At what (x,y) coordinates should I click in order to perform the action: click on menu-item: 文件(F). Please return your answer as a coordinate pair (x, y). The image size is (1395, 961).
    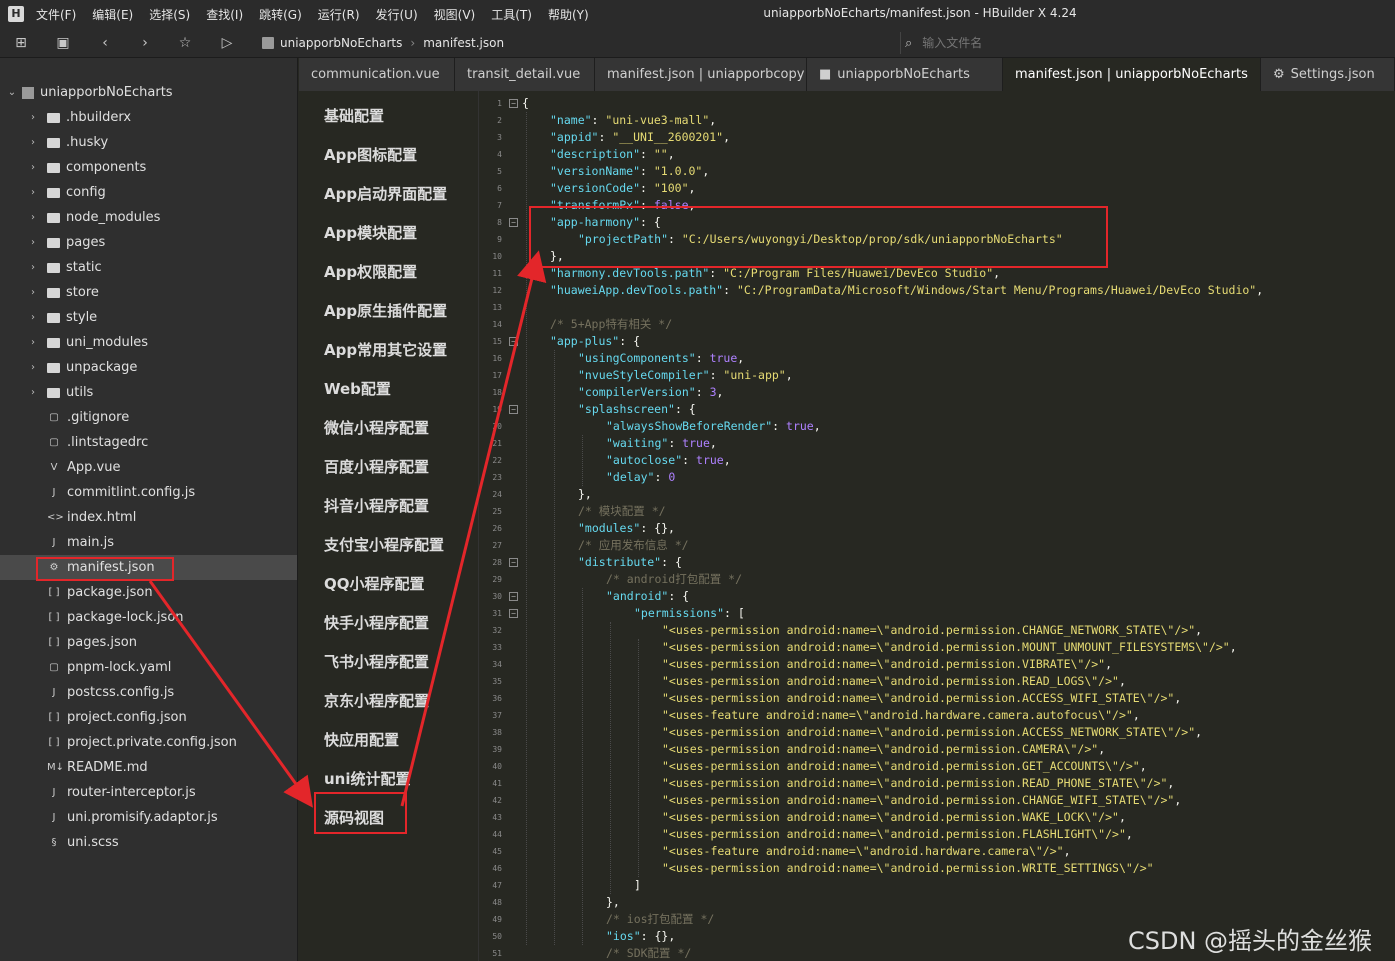
    Looking at the image, I should click on (56, 14).